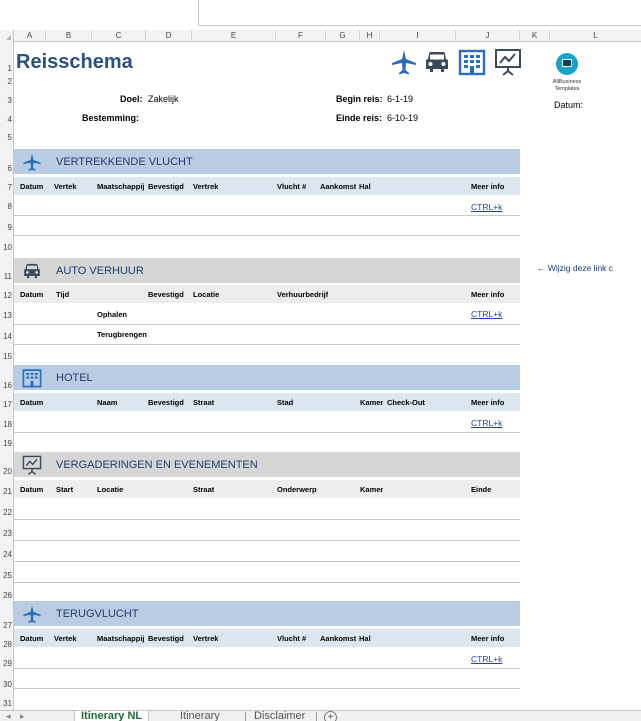 Image resolution: width=641 pixels, height=721 pixels. What do you see at coordinates (7, 491) in the screenshot?
I see `row-header: 21` at bounding box center [7, 491].